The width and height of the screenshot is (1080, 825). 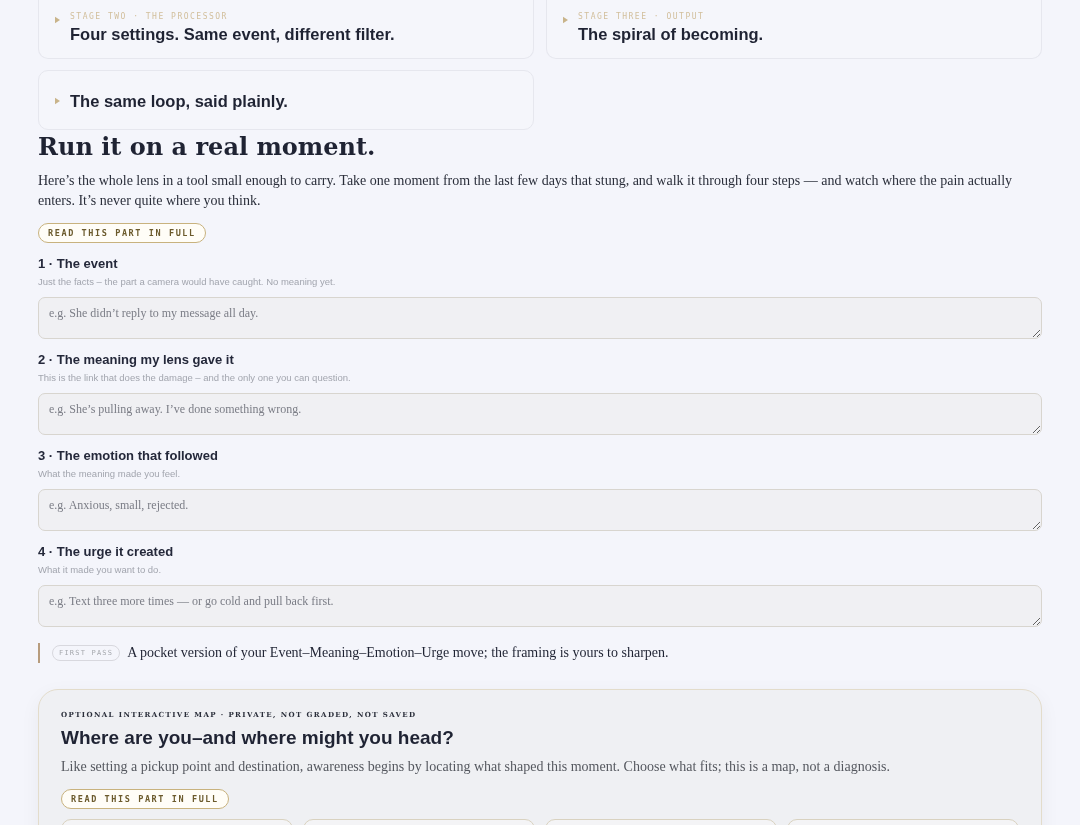 What do you see at coordinates (149, 16) in the screenshot?
I see `stage-eyebrow: STAGE TWO · THE PROCESSOR` at bounding box center [149, 16].